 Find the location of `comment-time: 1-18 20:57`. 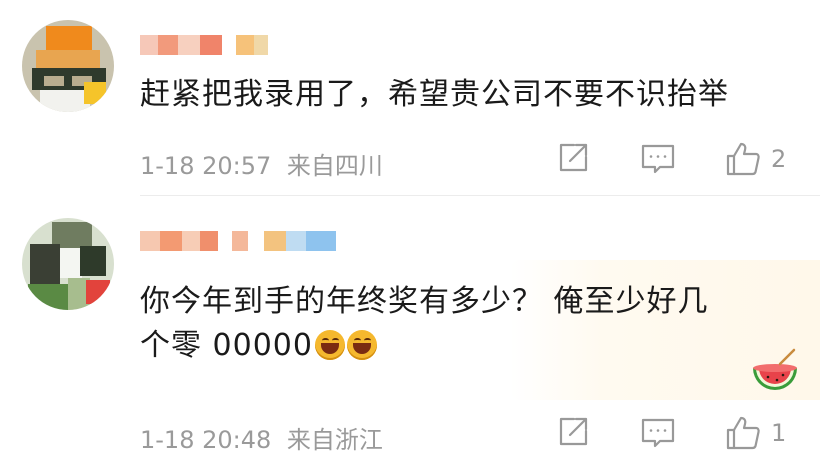

comment-time: 1-18 20:57 is located at coordinates (206, 166).